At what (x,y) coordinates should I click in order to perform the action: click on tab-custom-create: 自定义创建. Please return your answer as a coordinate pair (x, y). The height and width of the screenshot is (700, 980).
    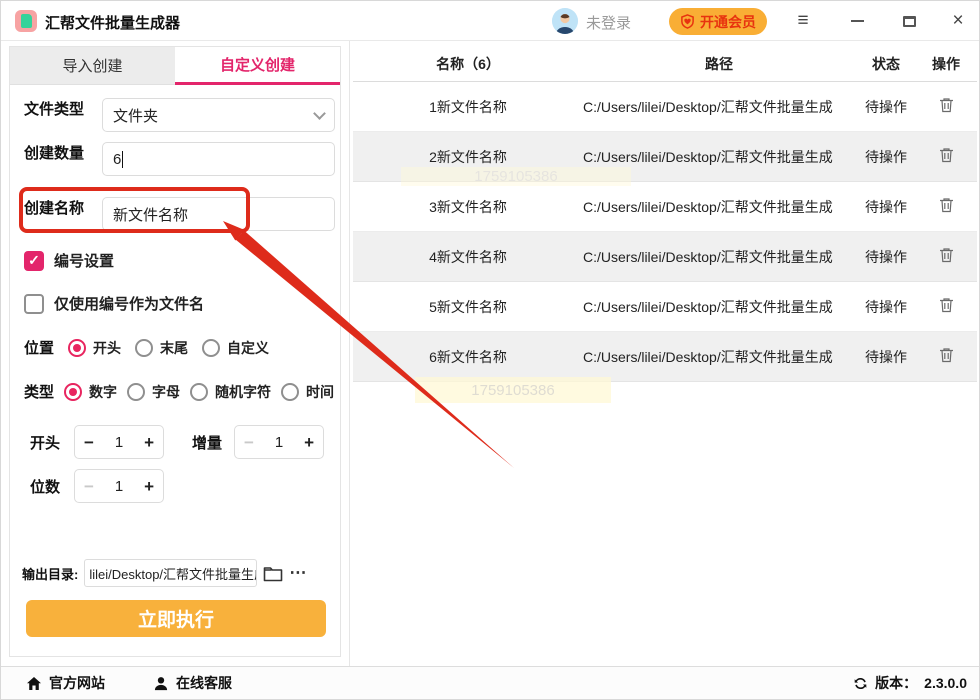
    Looking at the image, I should click on (257, 66).